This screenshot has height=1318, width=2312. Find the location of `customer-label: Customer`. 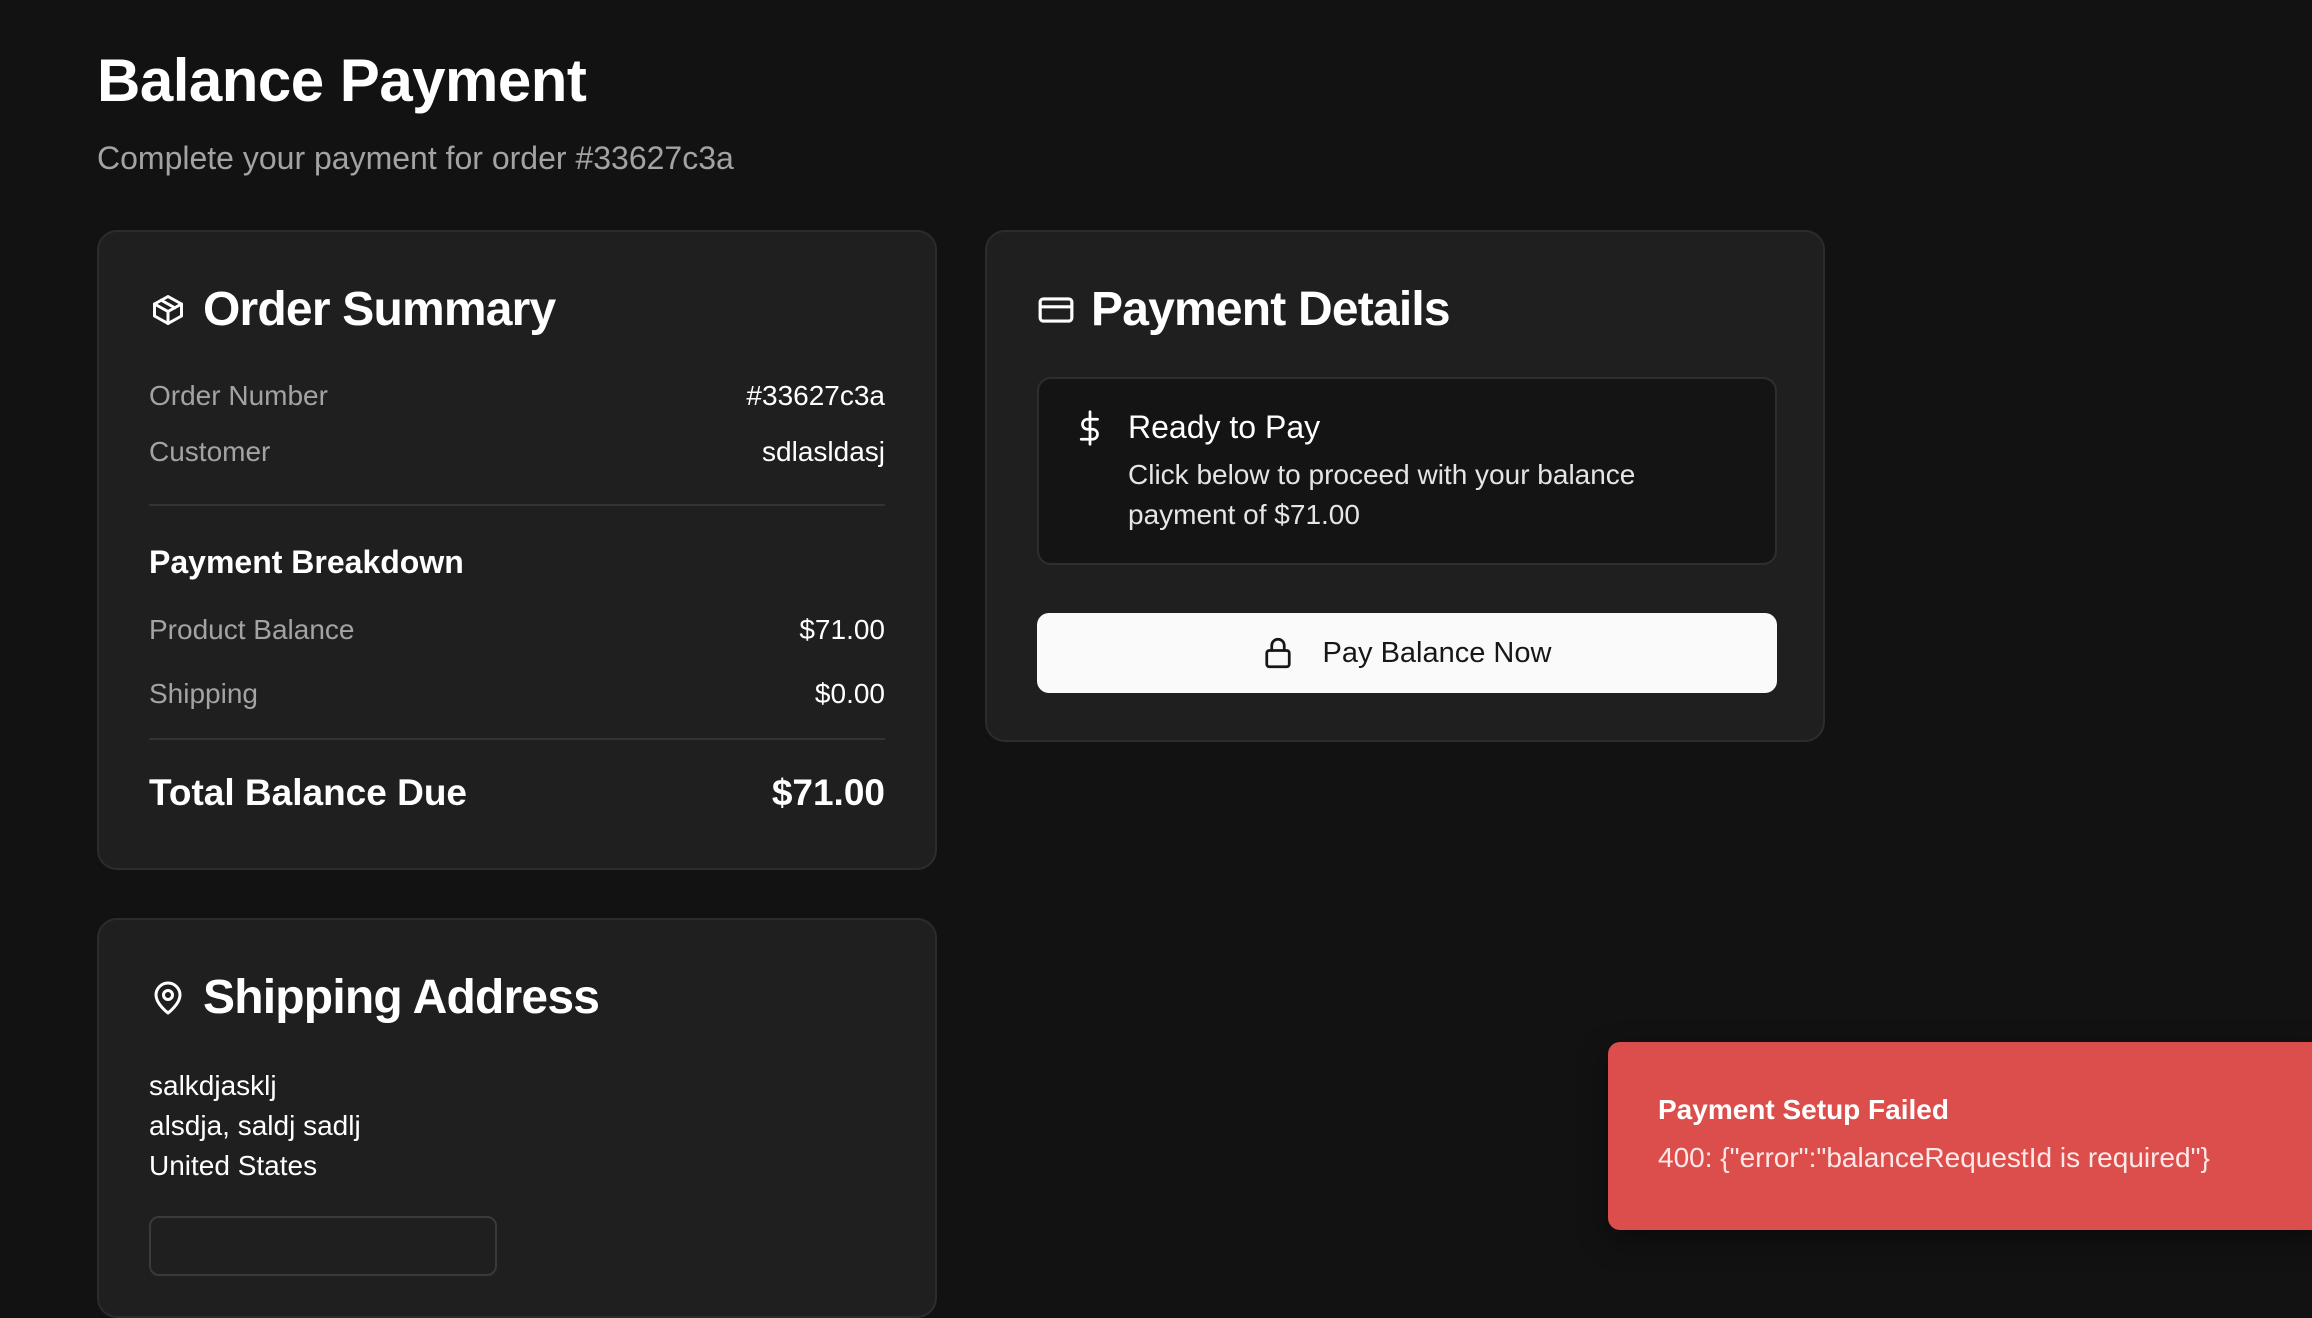

customer-label: Customer is located at coordinates (210, 451).